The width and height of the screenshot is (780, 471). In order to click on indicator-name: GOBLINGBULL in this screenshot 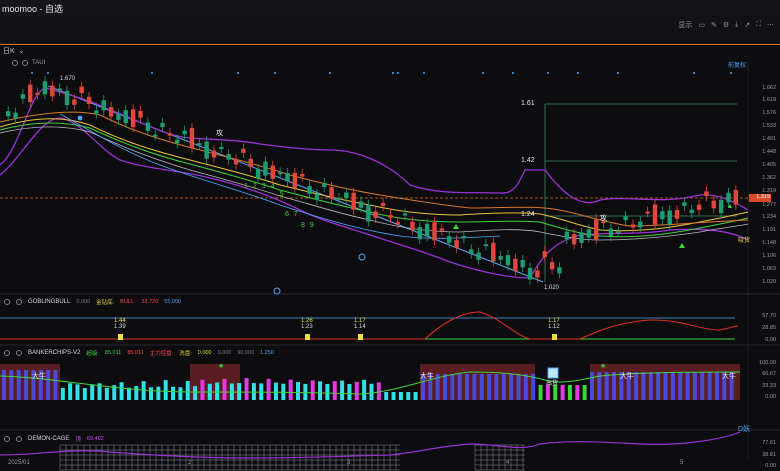, I will do `click(49, 302)`.